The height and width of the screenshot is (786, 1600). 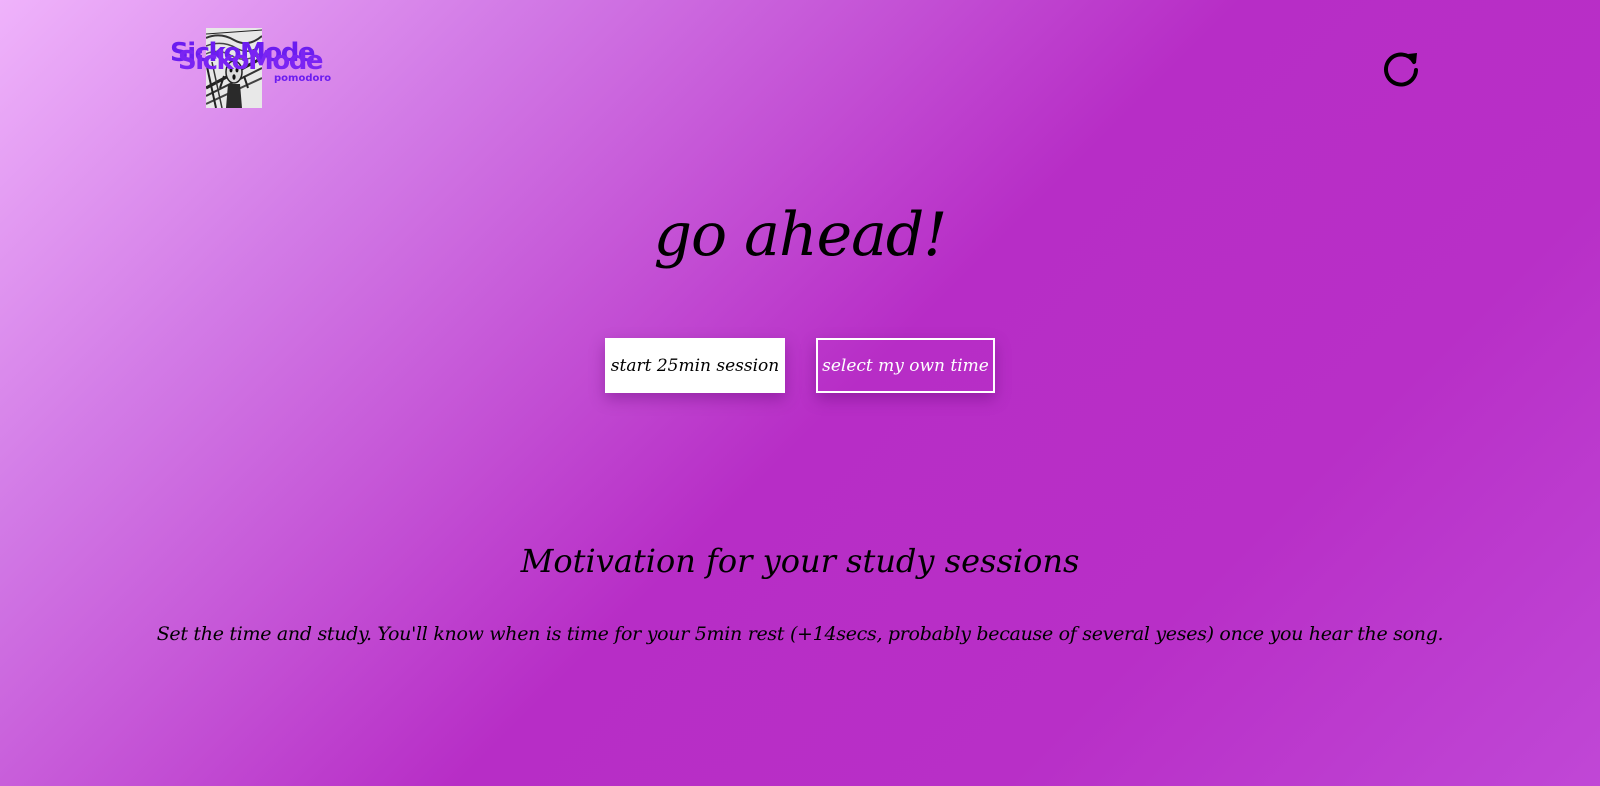 I want to click on logo: SickoMode SickoMode pomodoro, so click(x=258, y=68).